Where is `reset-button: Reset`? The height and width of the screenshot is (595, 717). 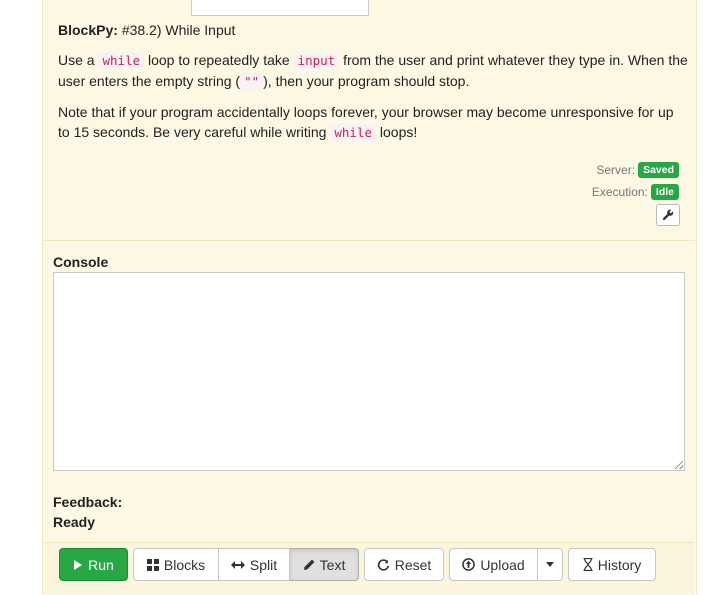 reset-button: Reset is located at coordinates (404, 564).